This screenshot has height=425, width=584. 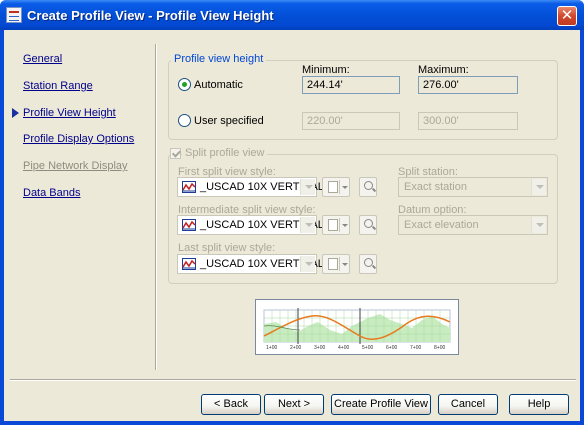 What do you see at coordinates (184, 120) in the screenshot?
I see `user-specified-radio` at bounding box center [184, 120].